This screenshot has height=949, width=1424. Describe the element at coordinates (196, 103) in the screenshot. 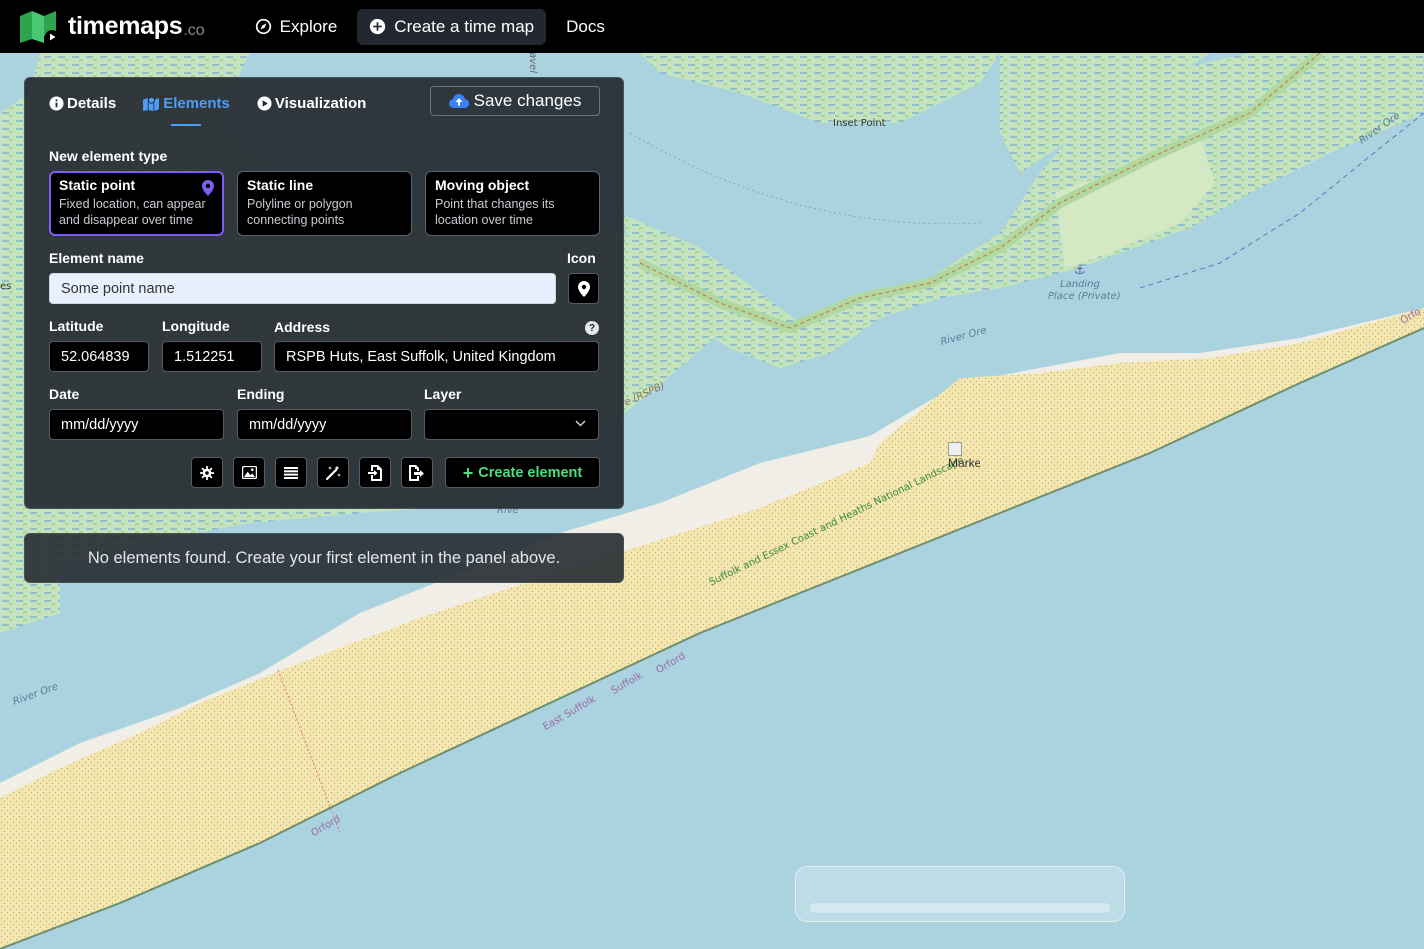

I see `tab-elements-label: Elements` at that location.